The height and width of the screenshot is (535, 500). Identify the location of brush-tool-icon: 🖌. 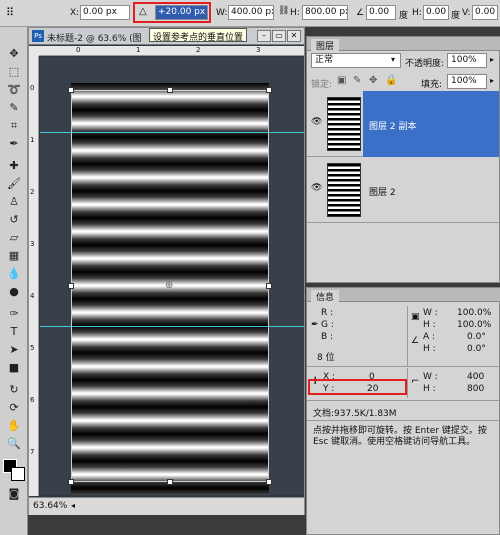
(14, 184).